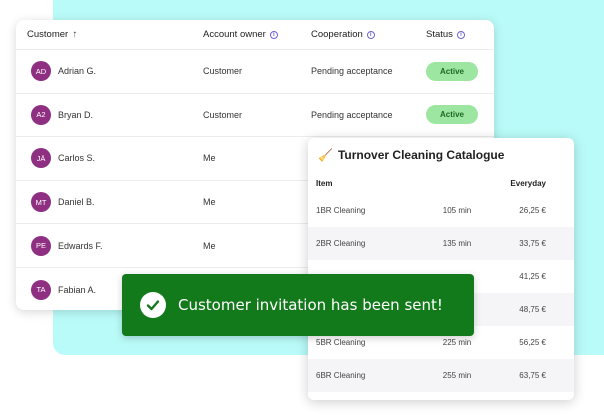  What do you see at coordinates (441, 375) in the screenshot?
I see `catalogue-row: 6BR Cleaning 255 min 63,75 €` at bounding box center [441, 375].